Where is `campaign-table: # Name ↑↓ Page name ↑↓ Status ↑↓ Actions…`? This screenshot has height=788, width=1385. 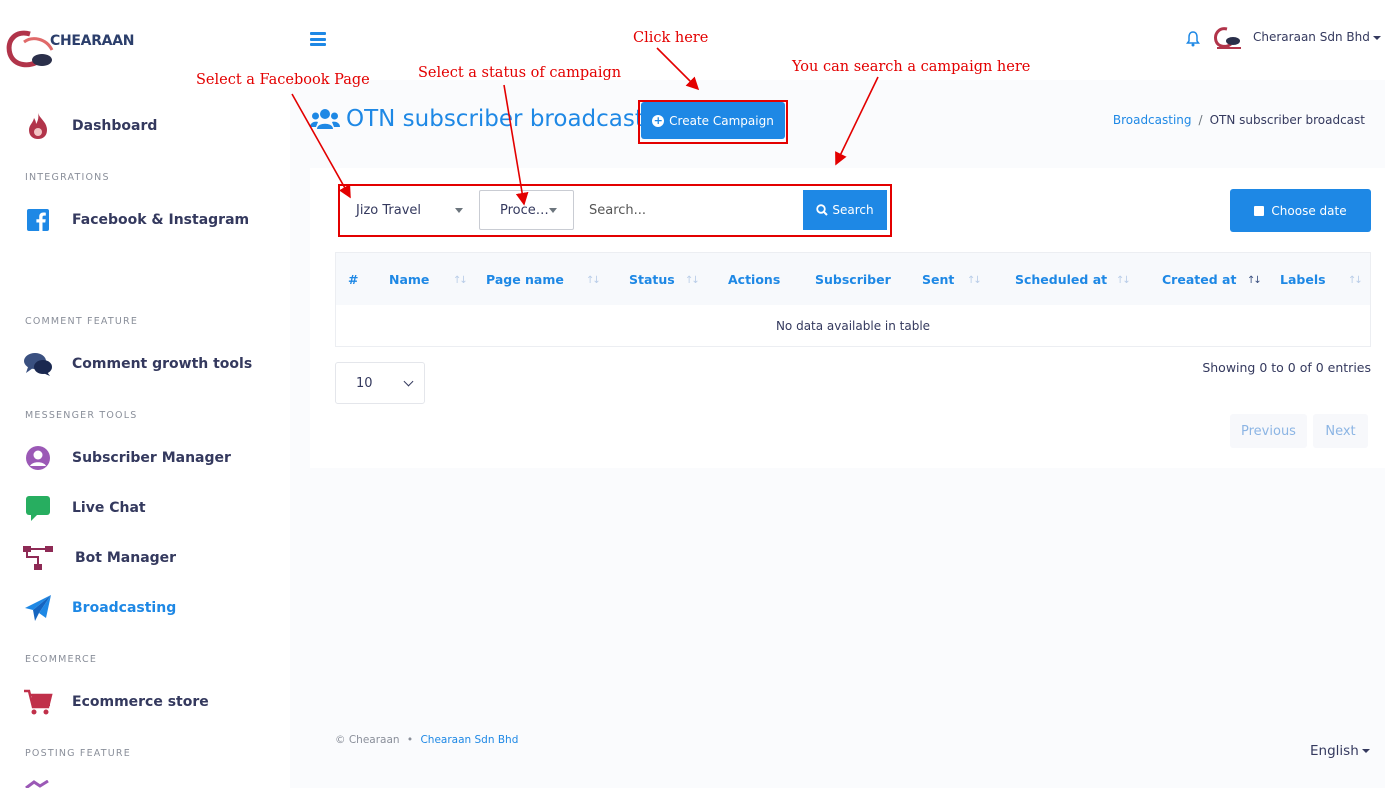
campaign-table: # Name ↑↓ Page name ↑↓ Status ↑↓ Actions… is located at coordinates (853, 299).